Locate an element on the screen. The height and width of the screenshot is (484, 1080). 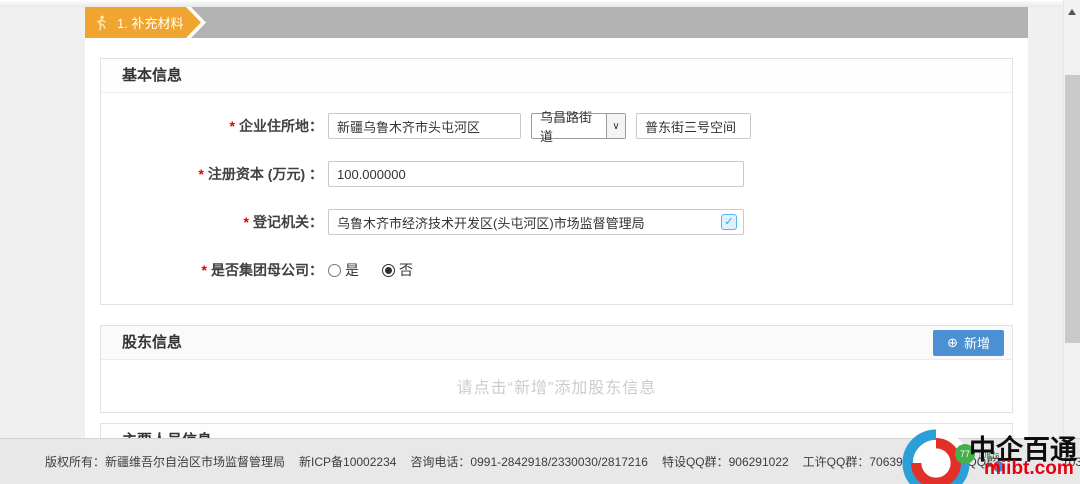
footer-copyright: 版权所有：新疆维吾尔自治区市场监督管理局 is located at coordinates (165, 462).